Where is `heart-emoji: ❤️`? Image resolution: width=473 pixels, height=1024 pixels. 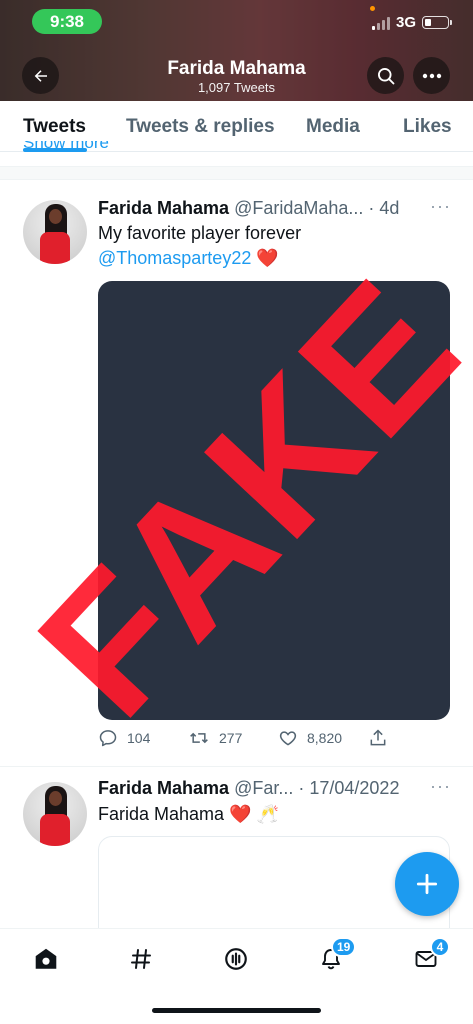
heart-emoji: ❤️ is located at coordinates (267, 258).